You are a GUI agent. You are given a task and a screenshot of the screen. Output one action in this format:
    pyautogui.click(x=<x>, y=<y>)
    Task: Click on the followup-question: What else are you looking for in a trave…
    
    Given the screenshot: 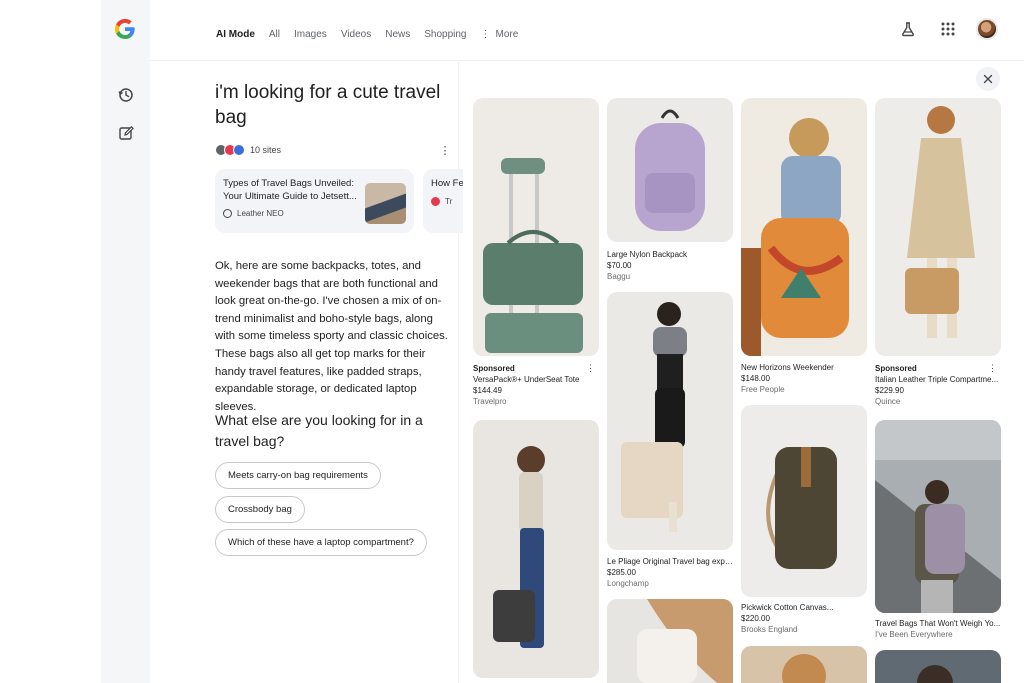 What is the action you would take?
    pyautogui.click(x=319, y=430)
    